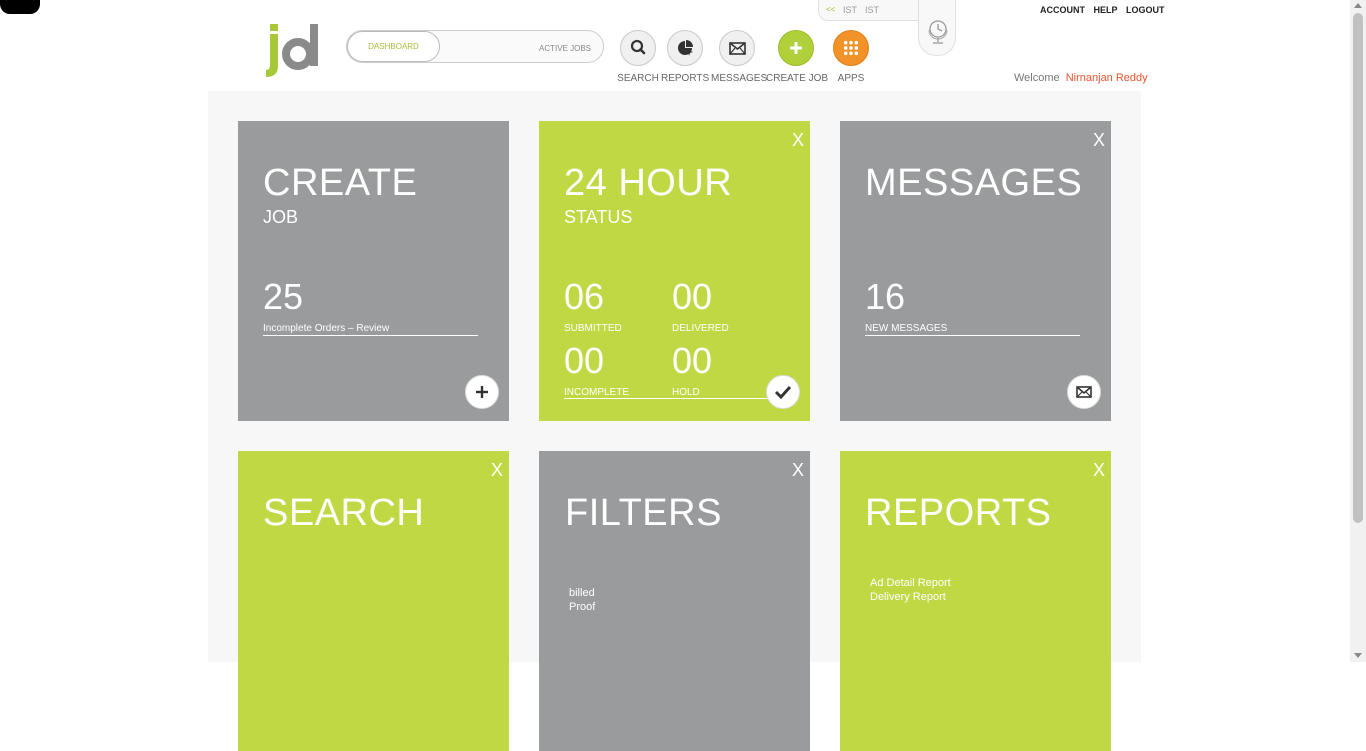  I want to click on create-job-button, so click(796, 48).